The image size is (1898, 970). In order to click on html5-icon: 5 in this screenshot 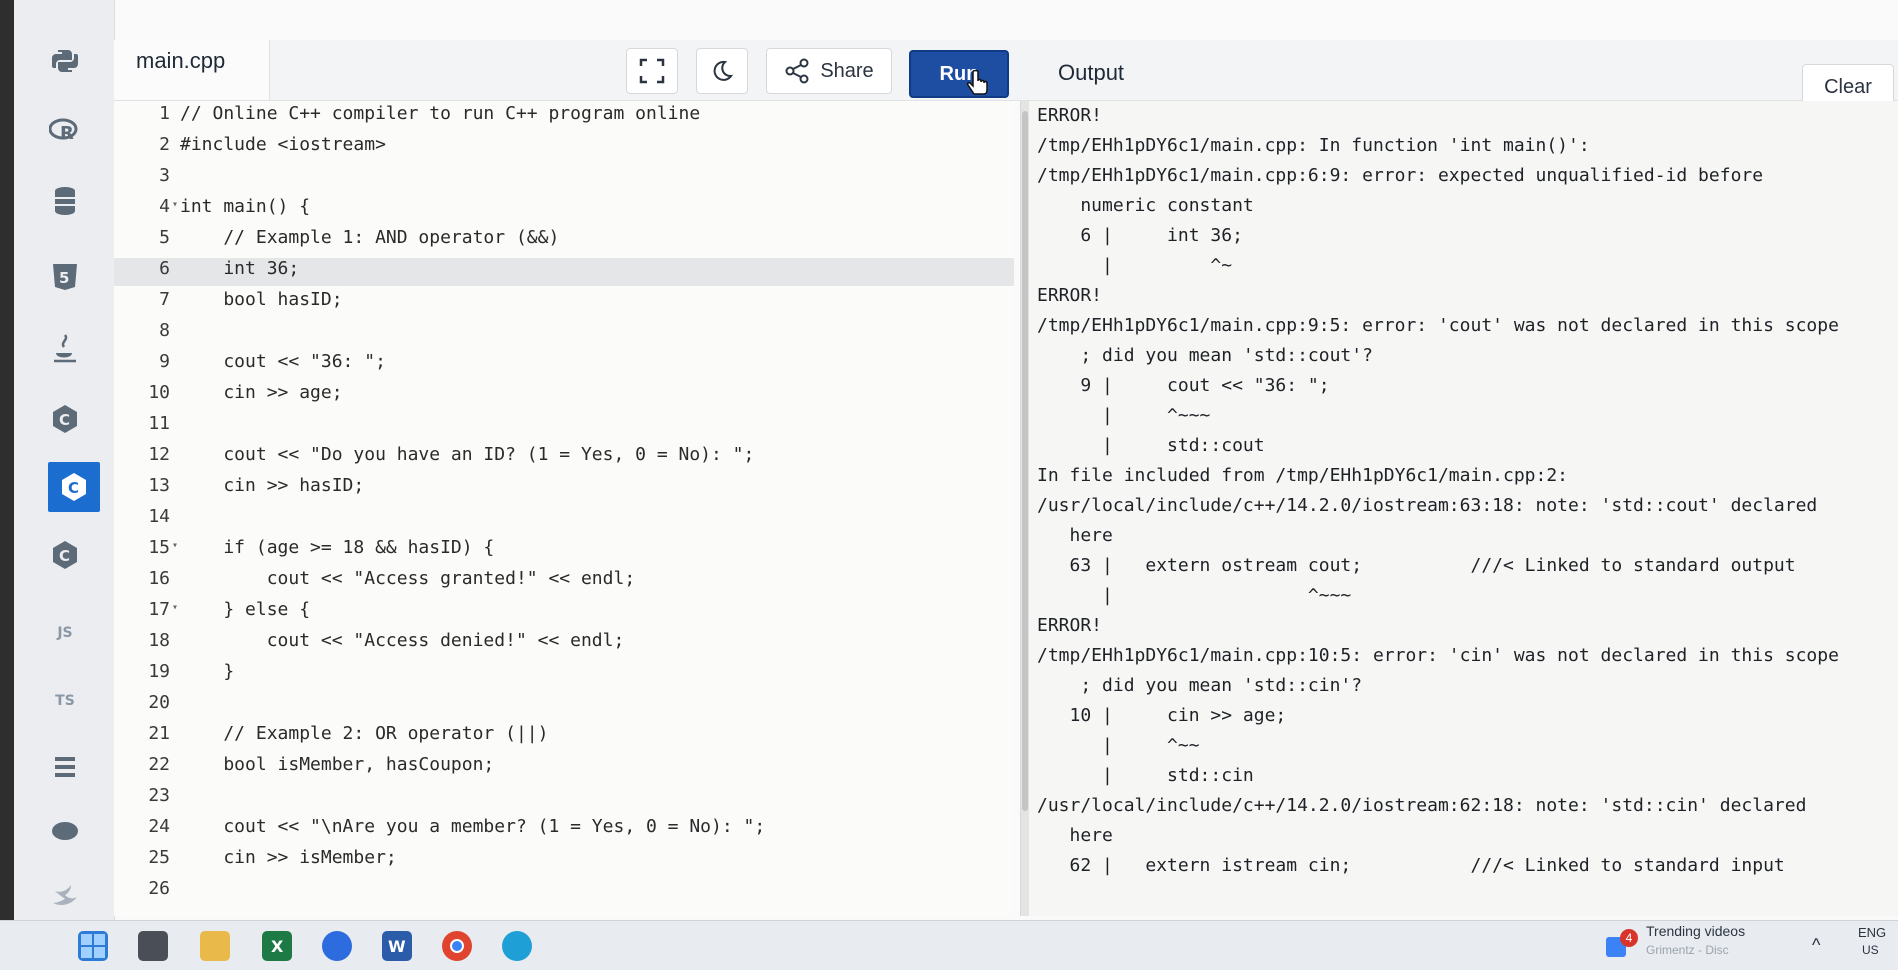, I will do `click(65, 277)`.